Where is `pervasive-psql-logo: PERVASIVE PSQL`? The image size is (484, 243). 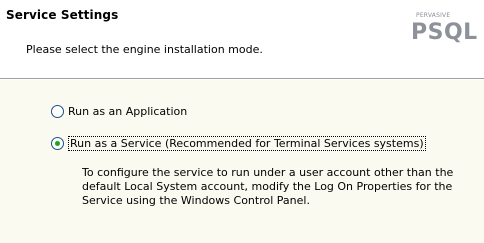 pervasive-psql-logo: PERVASIVE PSQL is located at coordinates (444, 29).